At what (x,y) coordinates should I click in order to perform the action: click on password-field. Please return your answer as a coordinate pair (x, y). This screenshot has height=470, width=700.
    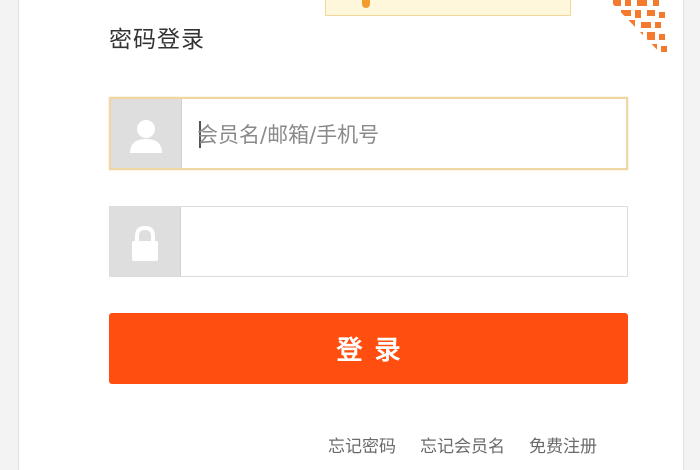
    Looking at the image, I should click on (368, 242).